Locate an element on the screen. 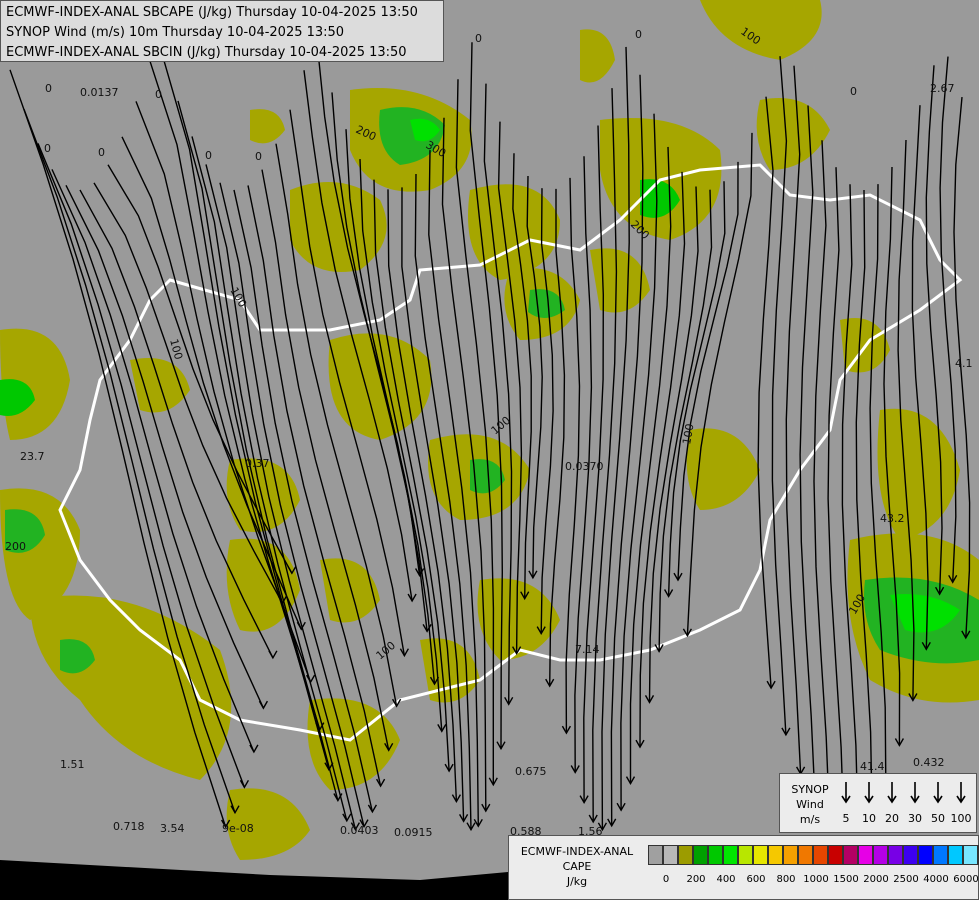  cape-tick-label: 2000 is located at coordinates (876, 879).